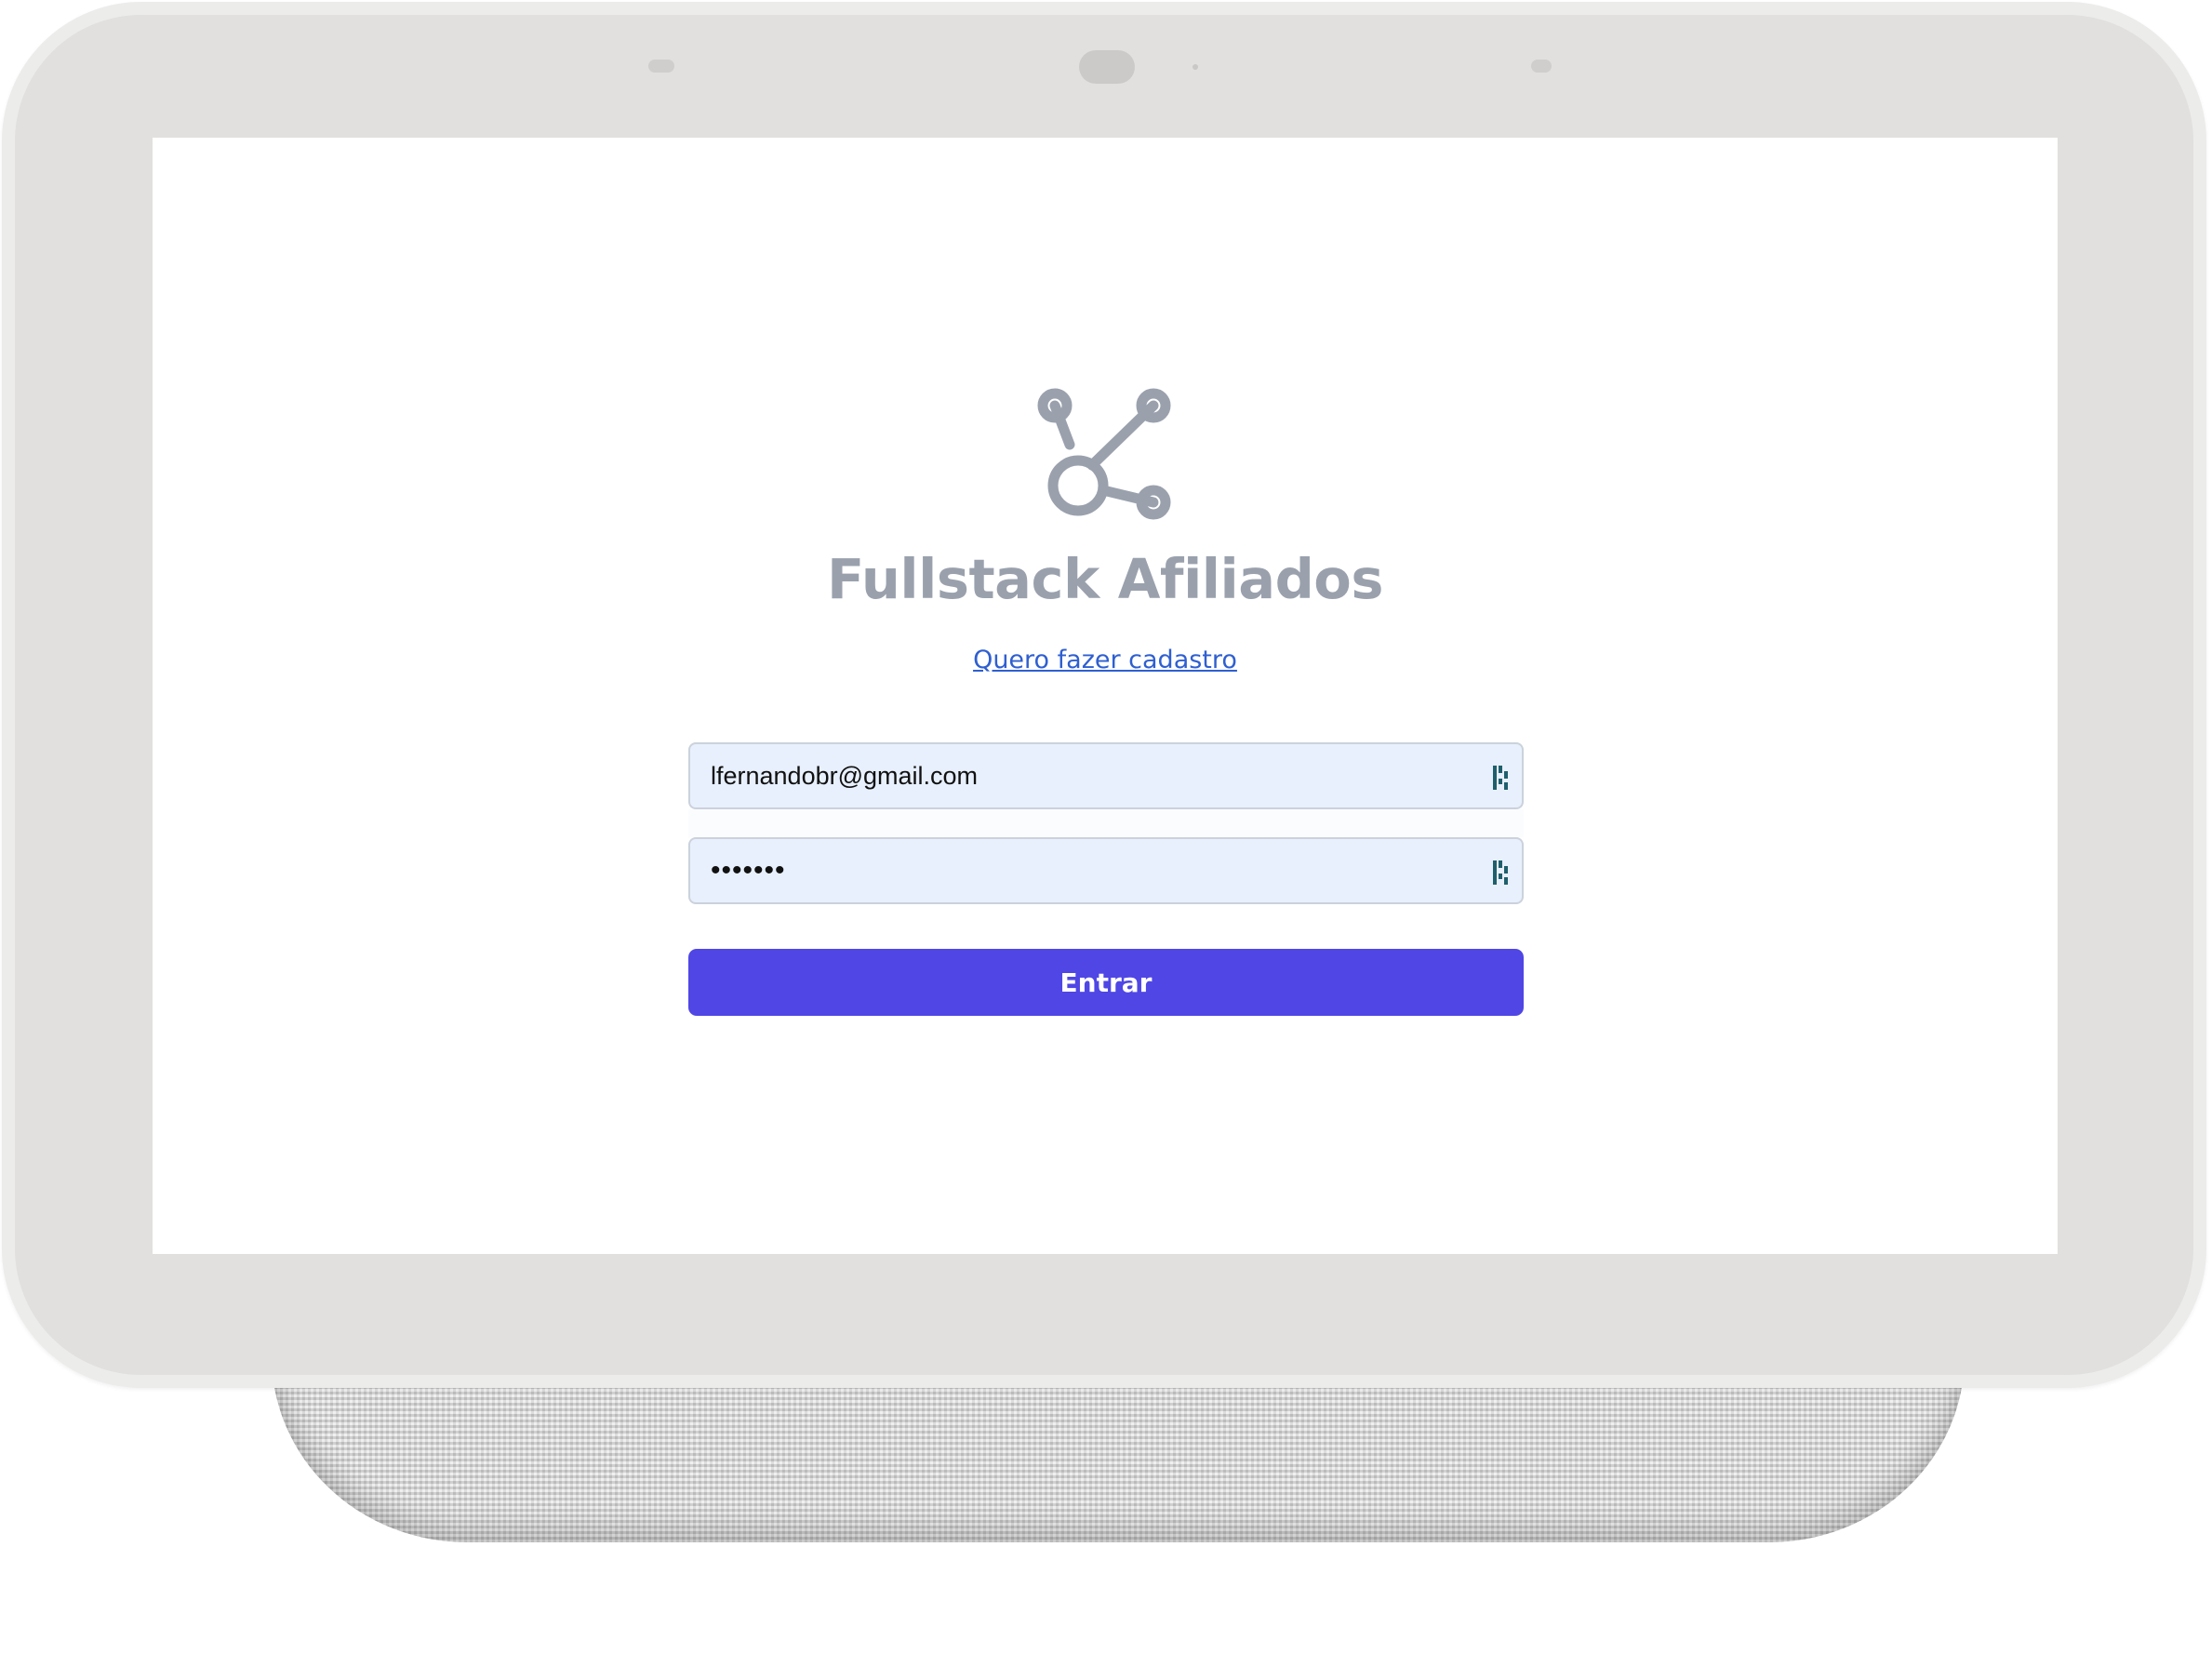  I want to click on signup-link-container: Quero fazer cadastro, so click(1105, 660).